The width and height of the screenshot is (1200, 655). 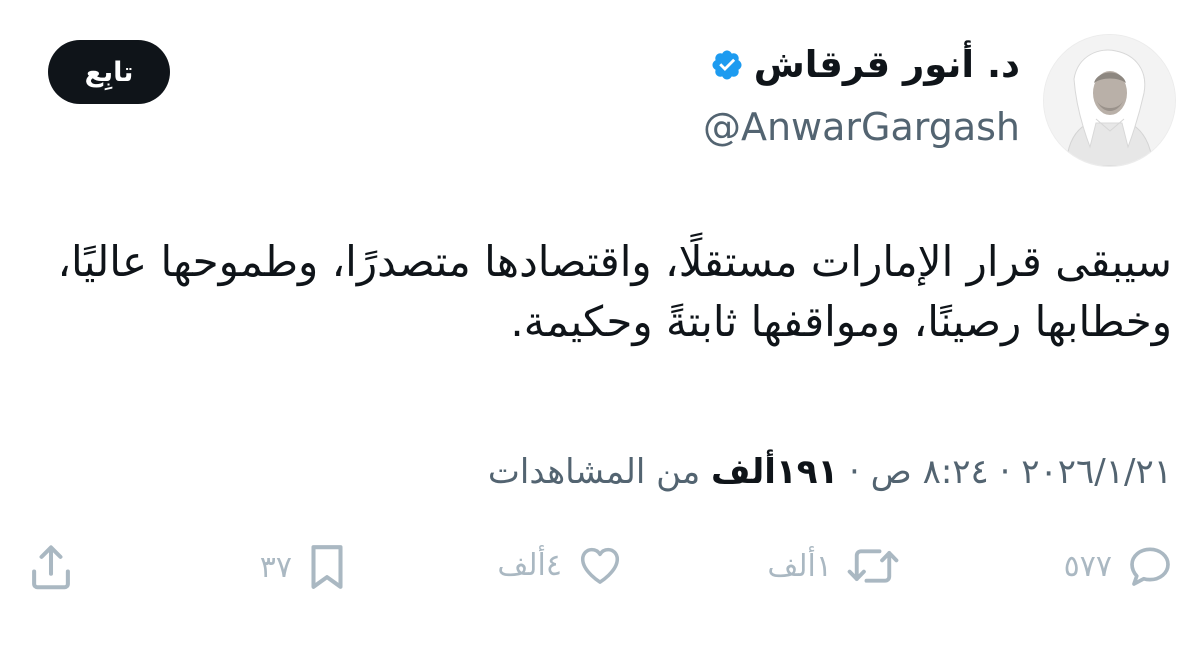 I want to click on bookmark-button: ٣٧, so click(x=305, y=567).